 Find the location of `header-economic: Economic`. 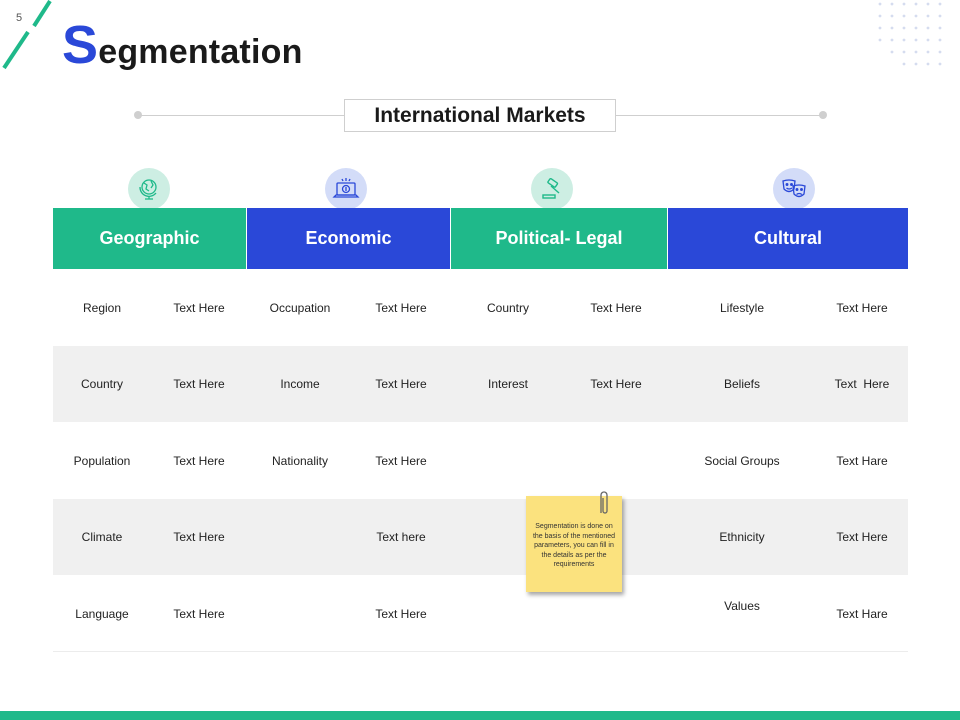

header-economic: Economic is located at coordinates (348, 238).